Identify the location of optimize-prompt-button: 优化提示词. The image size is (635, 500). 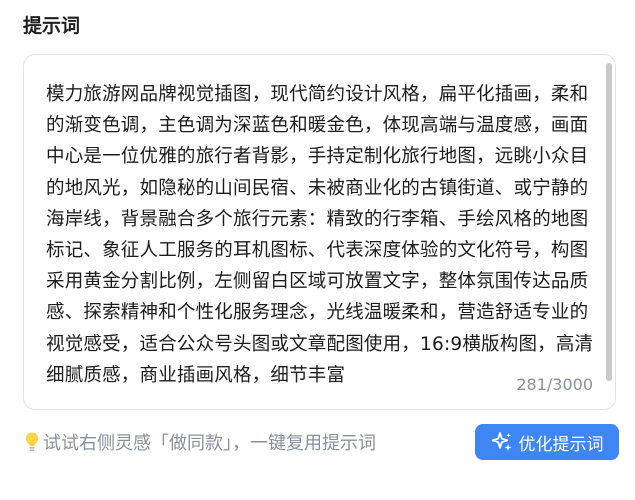
(547, 442).